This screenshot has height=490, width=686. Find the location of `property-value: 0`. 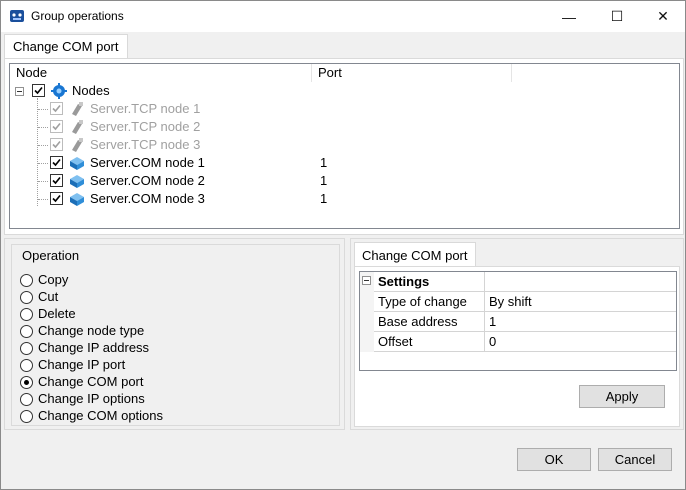

property-value: 0 is located at coordinates (491, 342).